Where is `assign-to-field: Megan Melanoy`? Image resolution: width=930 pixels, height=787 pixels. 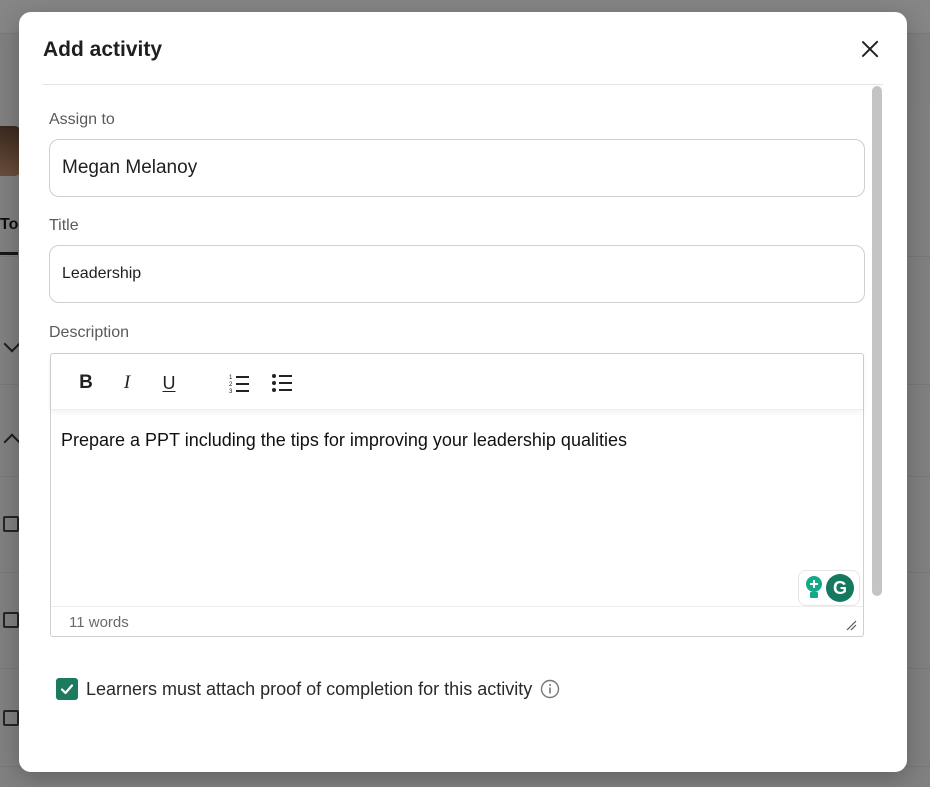 assign-to-field: Megan Melanoy is located at coordinates (457, 168).